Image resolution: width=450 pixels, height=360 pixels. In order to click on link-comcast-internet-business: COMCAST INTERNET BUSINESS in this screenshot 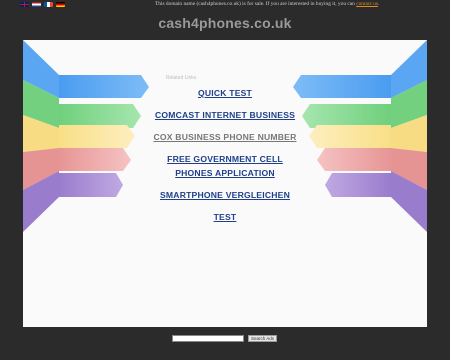, I will do `click(225, 115)`.